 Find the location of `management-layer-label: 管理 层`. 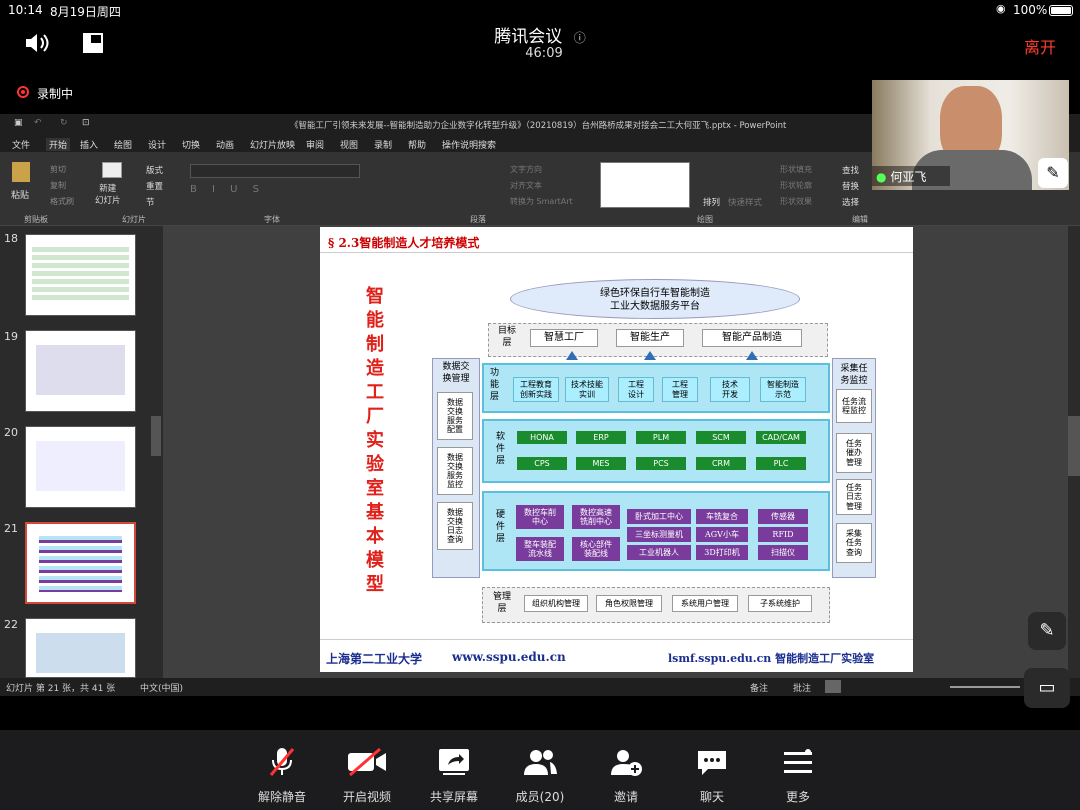

management-layer-label: 管理 层 is located at coordinates (501, 603).